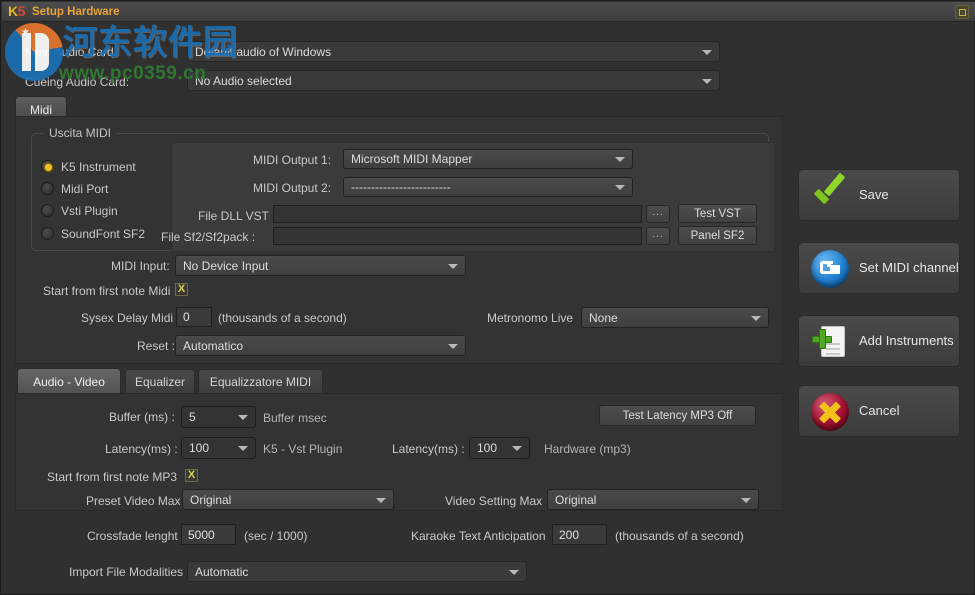 The image size is (975, 595). I want to click on midi-channel-icon, so click(830, 269).